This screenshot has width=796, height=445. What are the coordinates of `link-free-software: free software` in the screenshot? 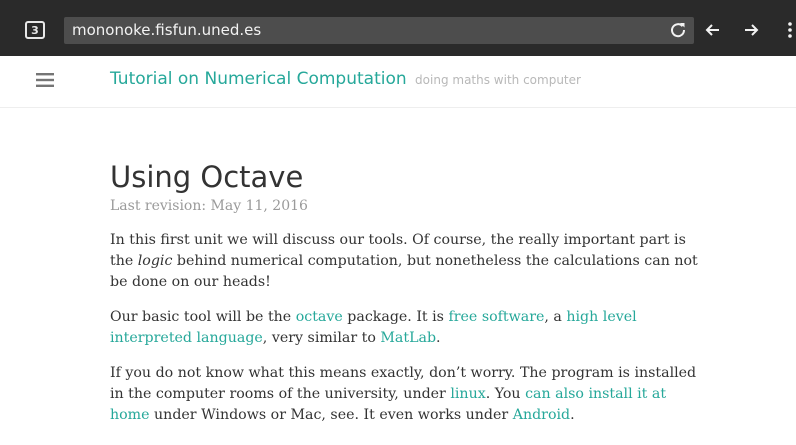 It's located at (496, 317).